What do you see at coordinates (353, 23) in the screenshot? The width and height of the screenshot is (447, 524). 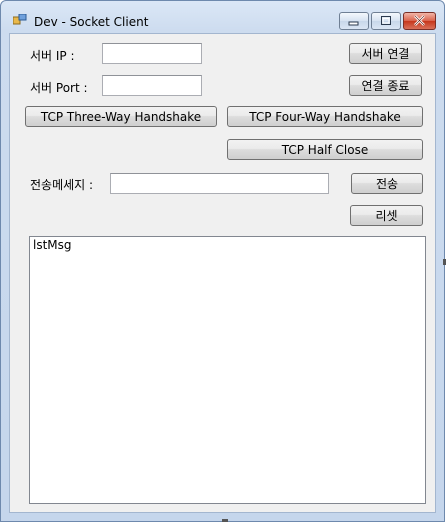 I see `minimize-icon` at bounding box center [353, 23].